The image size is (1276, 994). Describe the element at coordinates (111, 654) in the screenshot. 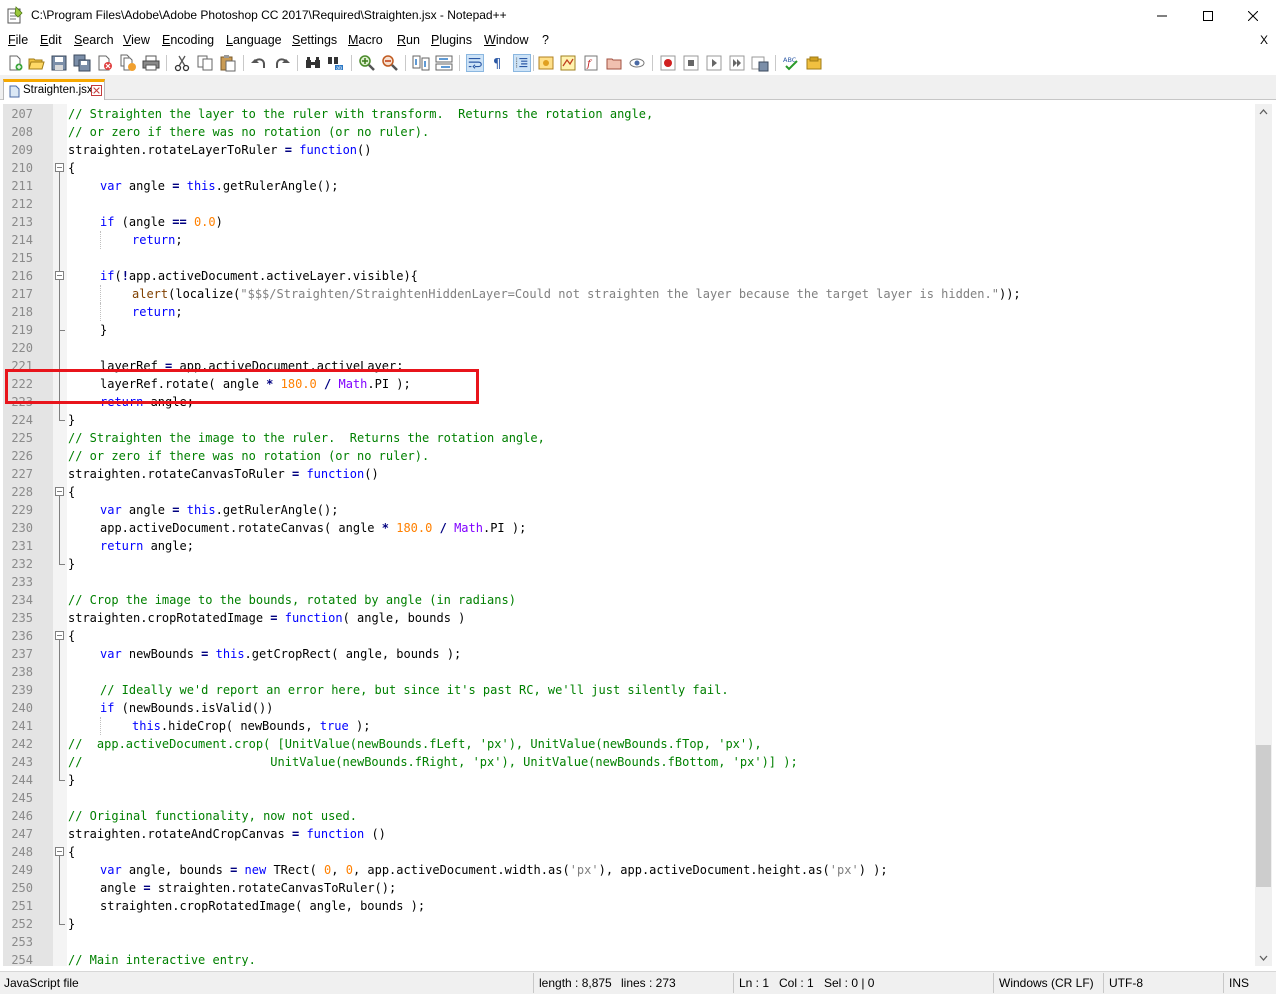

I see `code-token: var` at that location.